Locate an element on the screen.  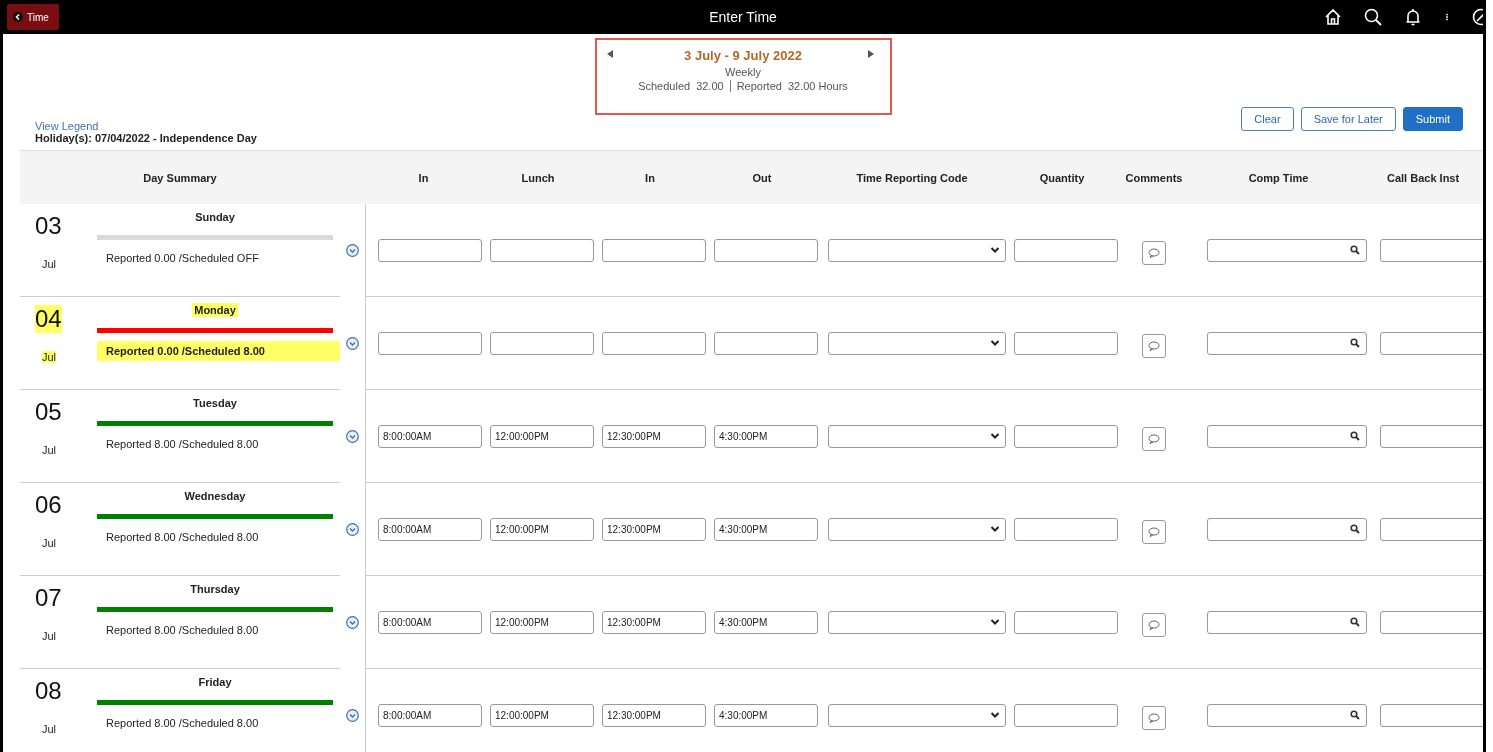
holiday-note: Holiday(s): 07/04/2022 - Independence Day is located at coordinates (146, 138).